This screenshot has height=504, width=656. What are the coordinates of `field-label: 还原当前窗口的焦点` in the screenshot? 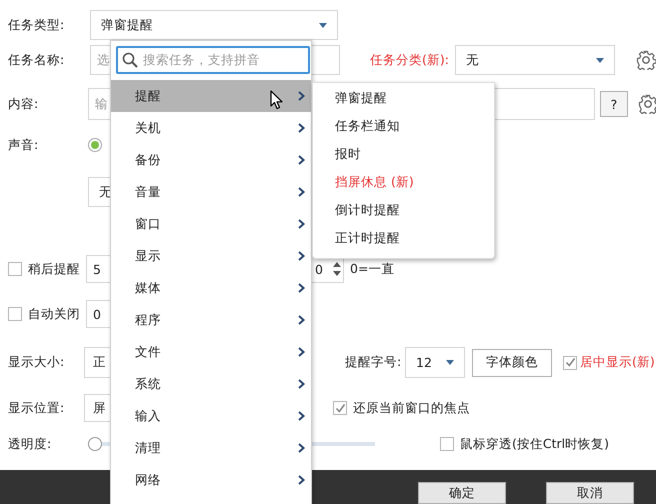 It's located at (412, 408).